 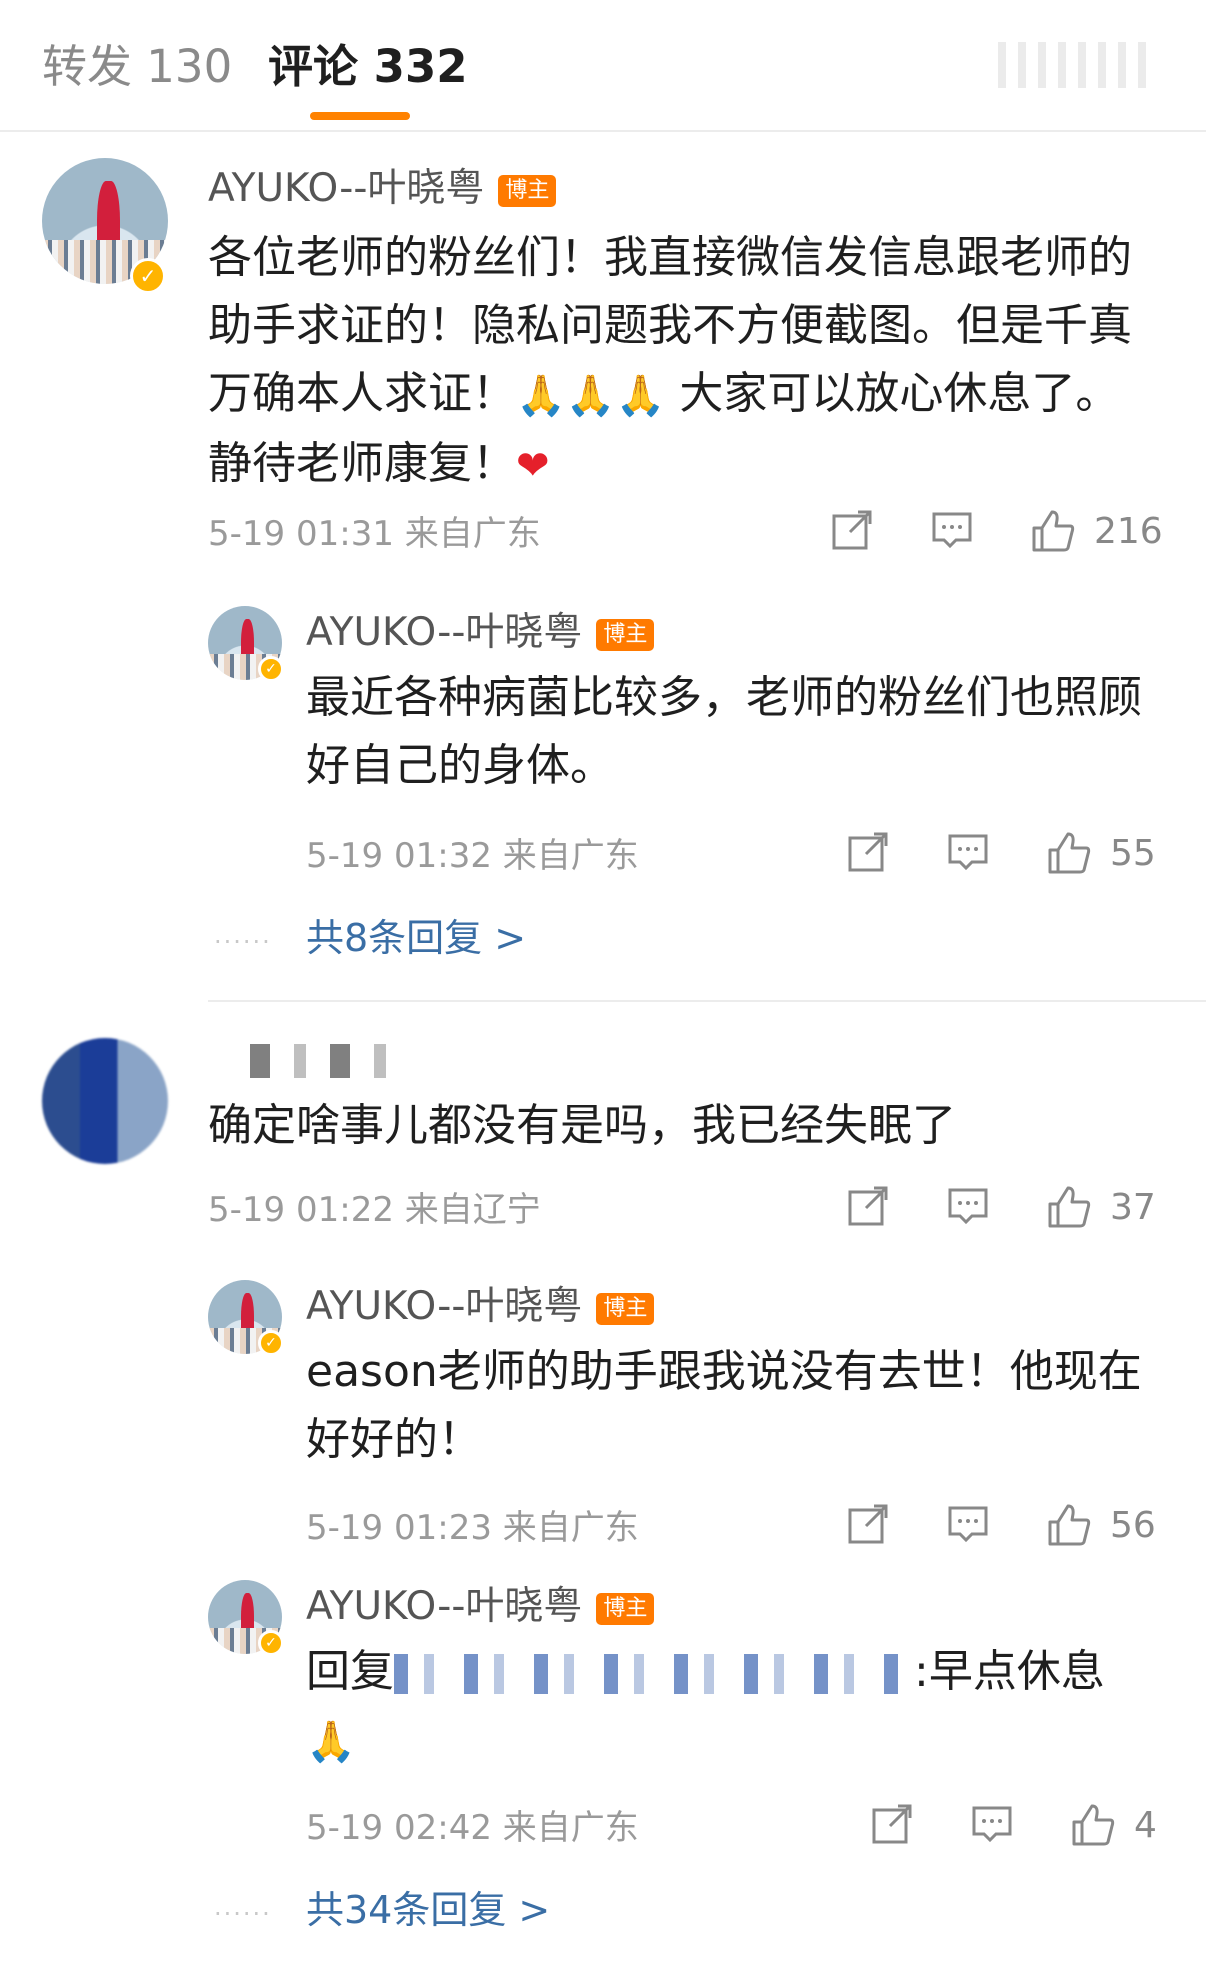 What do you see at coordinates (736, 1707) in the screenshot?
I see `reply-text: 回复:早点休息 🙏` at bounding box center [736, 1707].